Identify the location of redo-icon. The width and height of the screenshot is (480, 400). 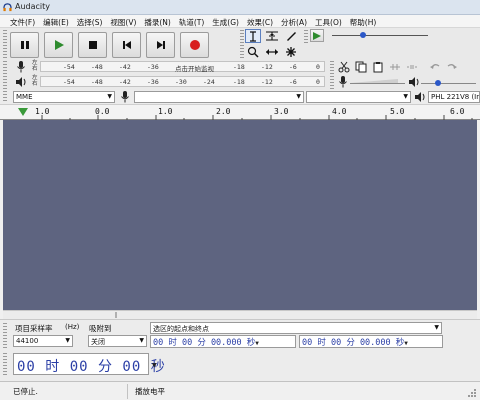
(452, 66).